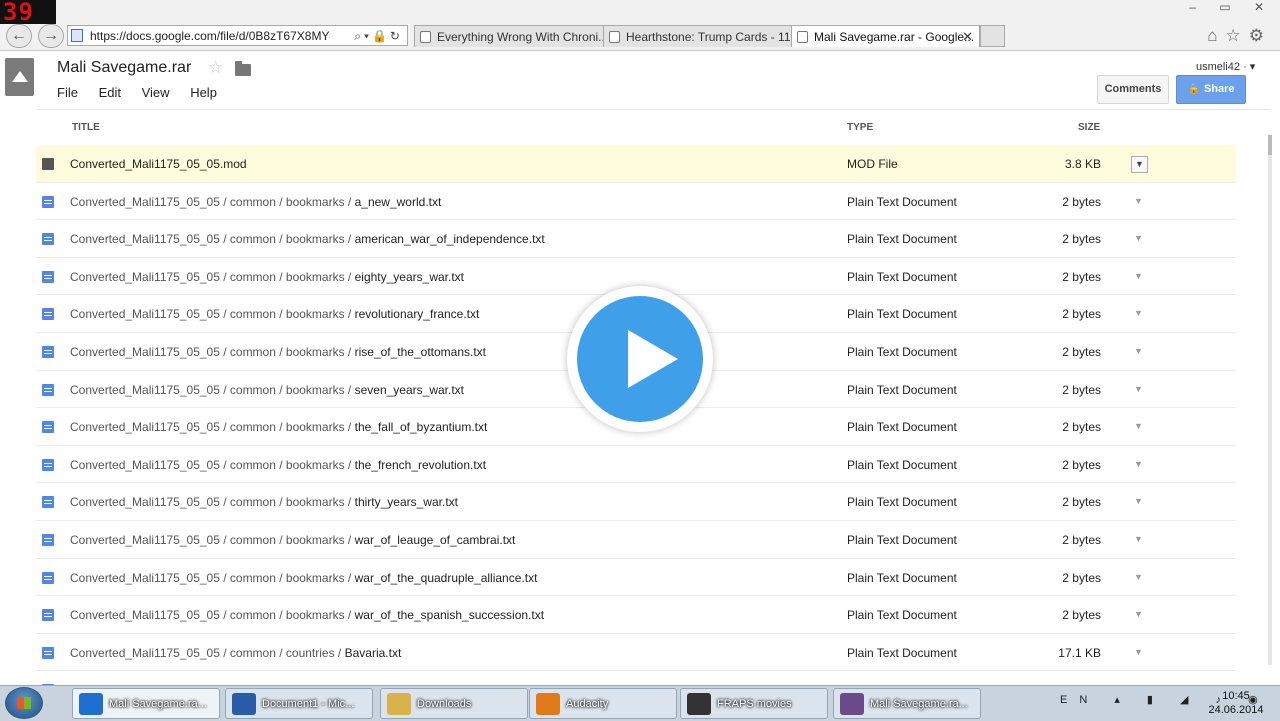 The image size is (1280, 721). Describe the element at coordinates (1270, 400) in the screenshot. I see `scrollbar` at that location.